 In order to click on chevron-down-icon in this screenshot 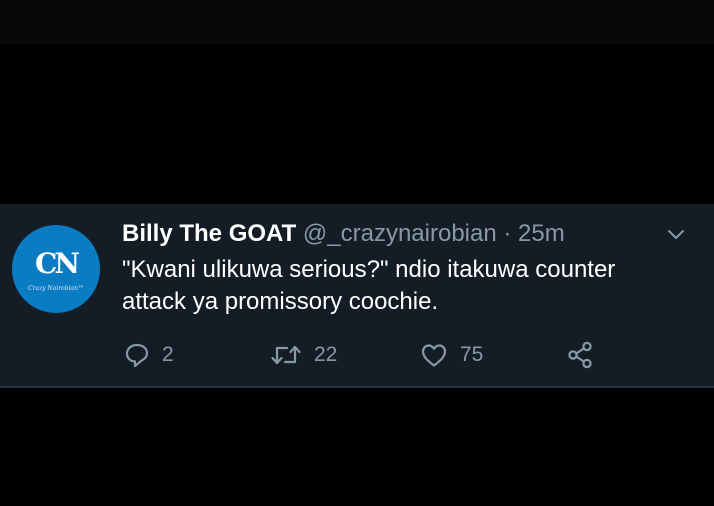, I will do `click(676, 235)`.